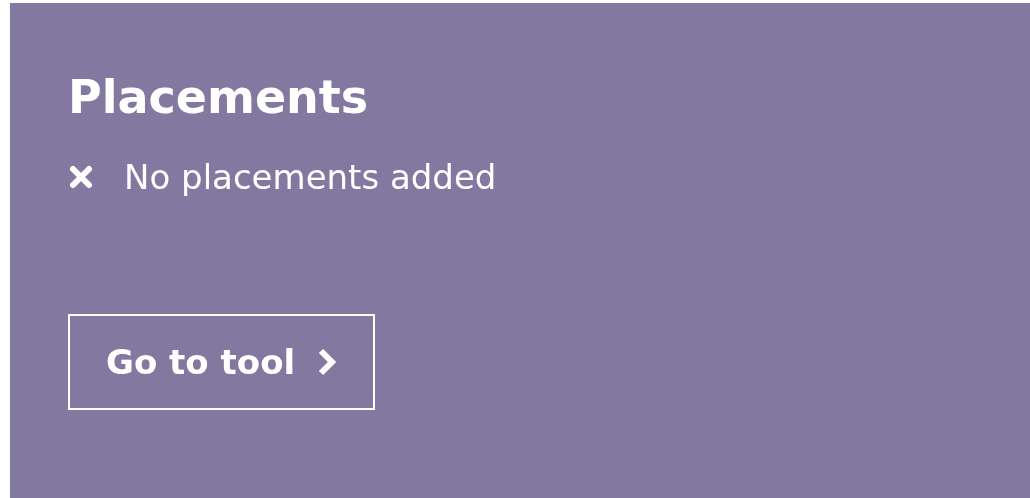 The width and height of the screenshot is (1030, 498). What do you see at coordinates (218, 97) in the screenshot?
I see `card-title: Placements` at bounding box center [218, 97].